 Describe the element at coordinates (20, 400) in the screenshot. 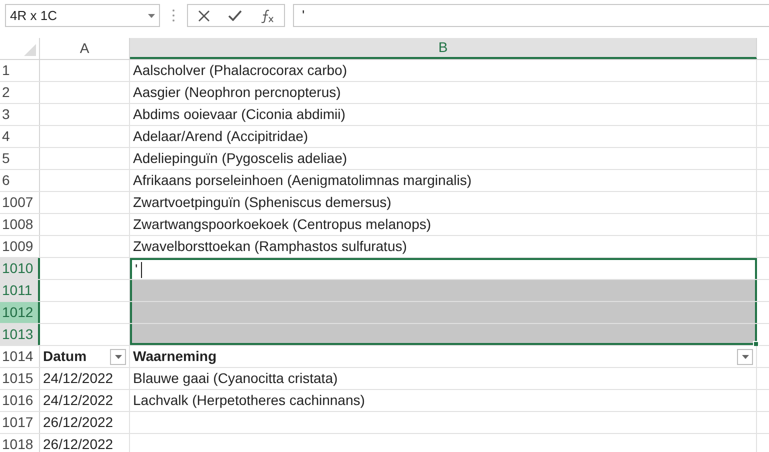

I see `row-header: 1016` at that location.